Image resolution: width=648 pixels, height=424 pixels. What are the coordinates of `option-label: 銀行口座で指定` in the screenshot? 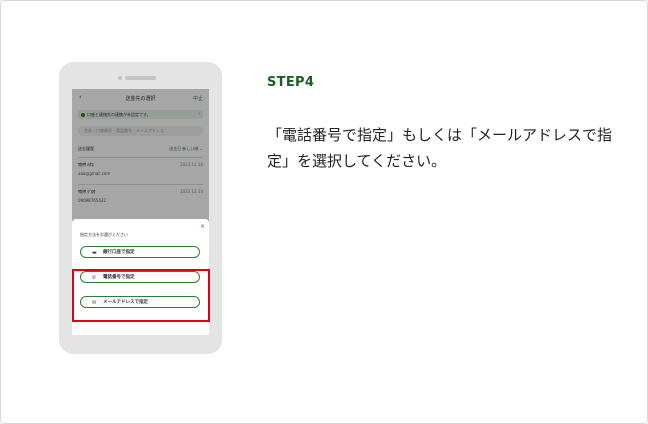 It's located at (119, 252).